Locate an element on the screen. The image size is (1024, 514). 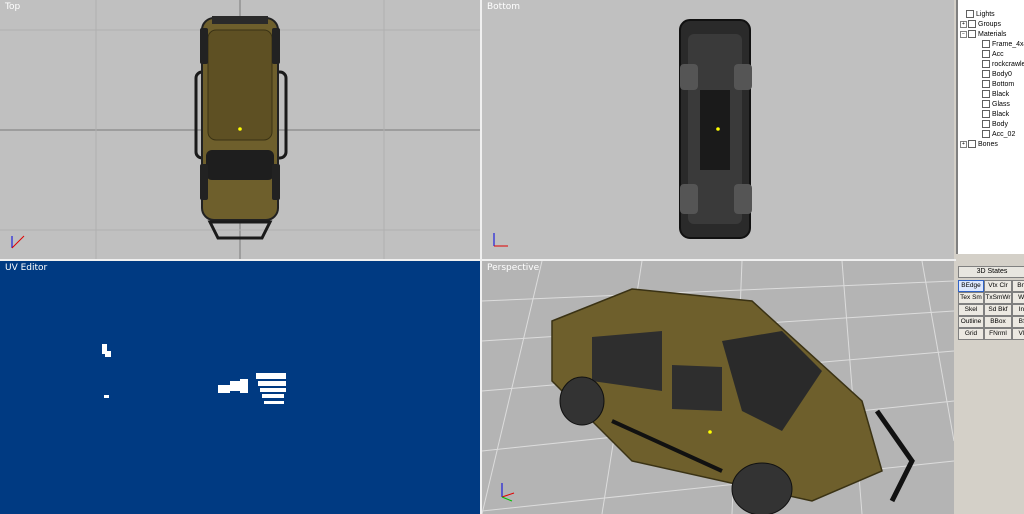
state-button: BS is located at coordinates (1018, 322).